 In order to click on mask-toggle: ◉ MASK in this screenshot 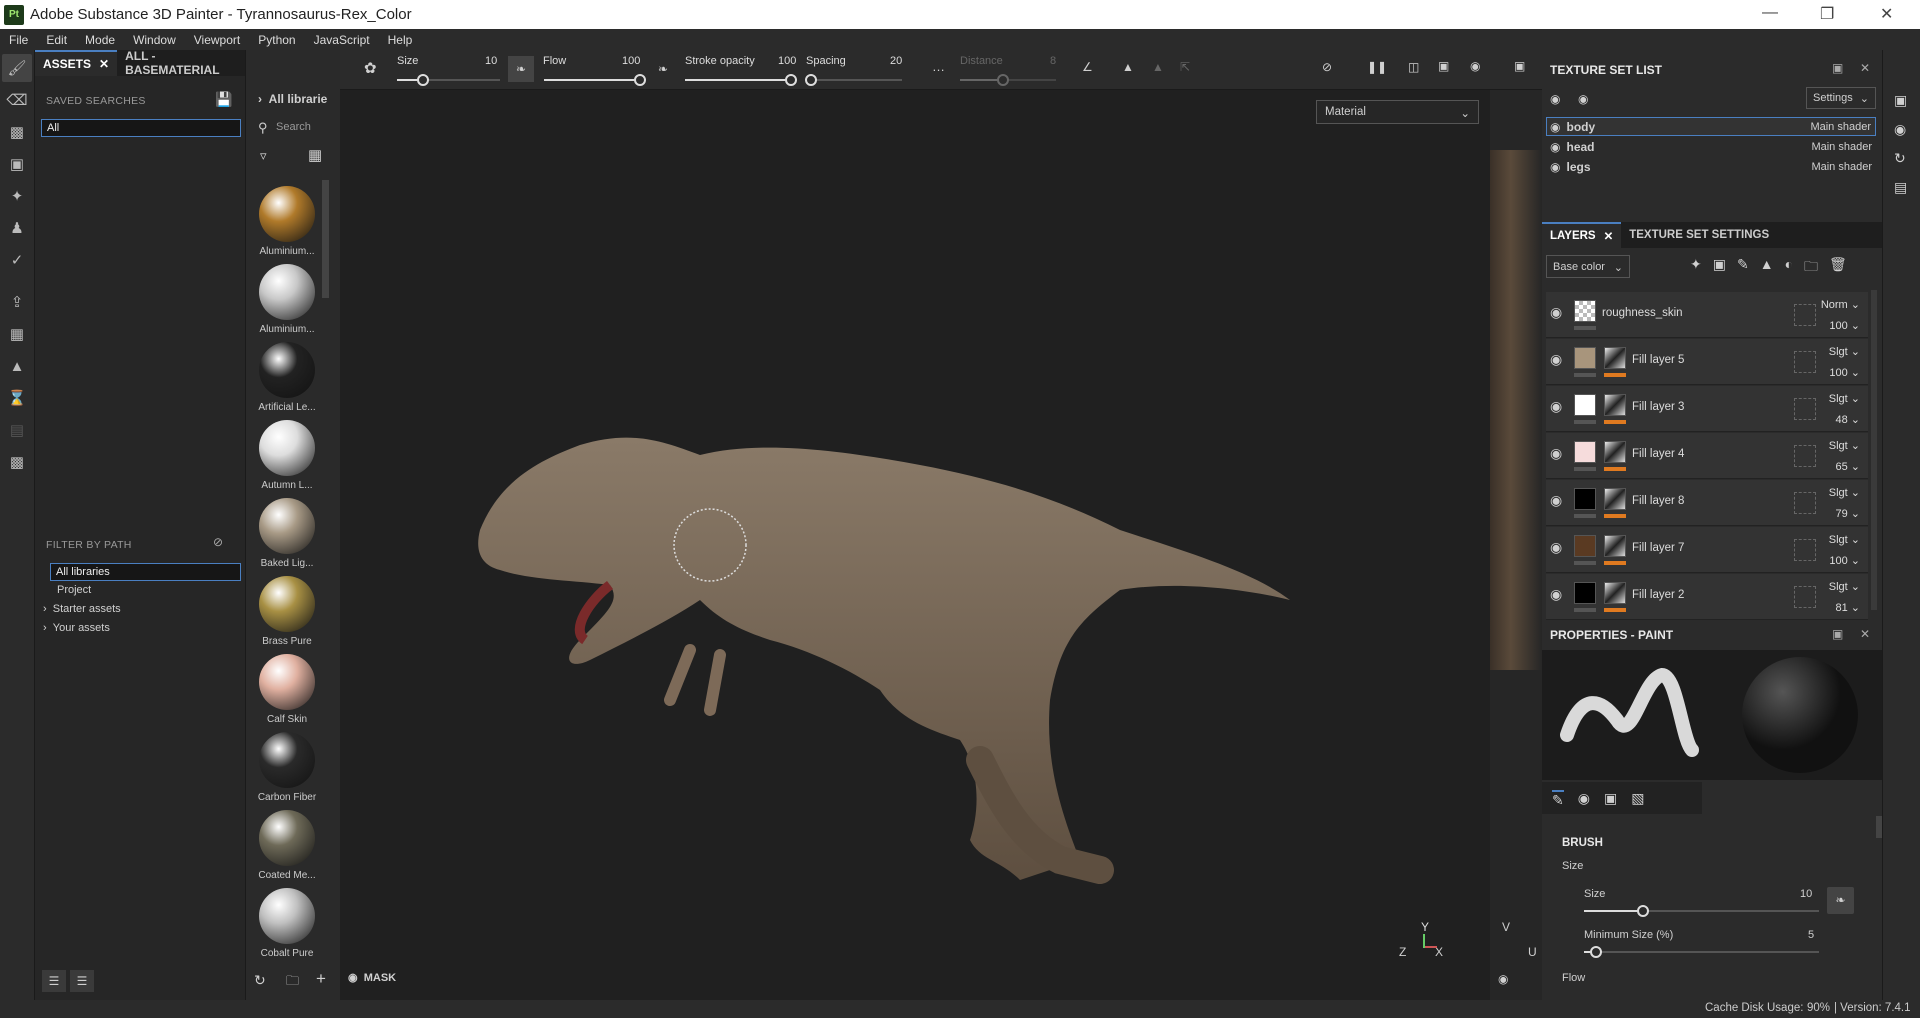, I will do `click(372, 977)`.